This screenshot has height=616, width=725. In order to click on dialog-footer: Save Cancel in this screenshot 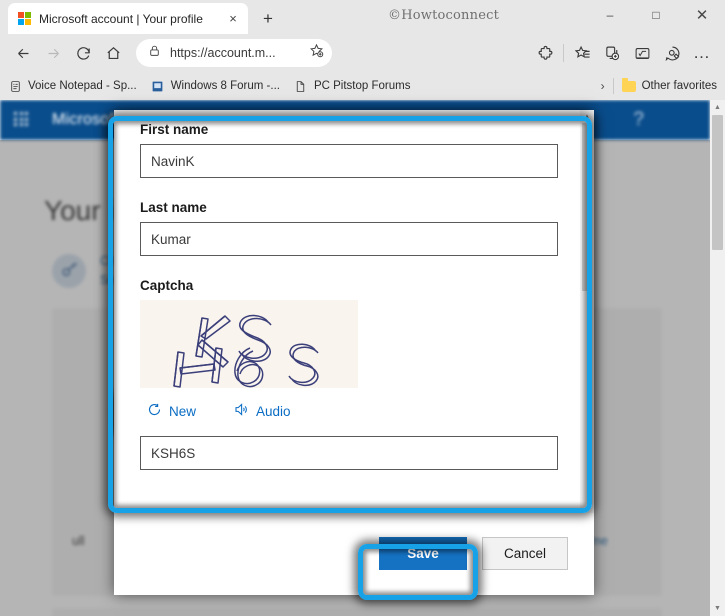, I will do `click(354, 554)`.